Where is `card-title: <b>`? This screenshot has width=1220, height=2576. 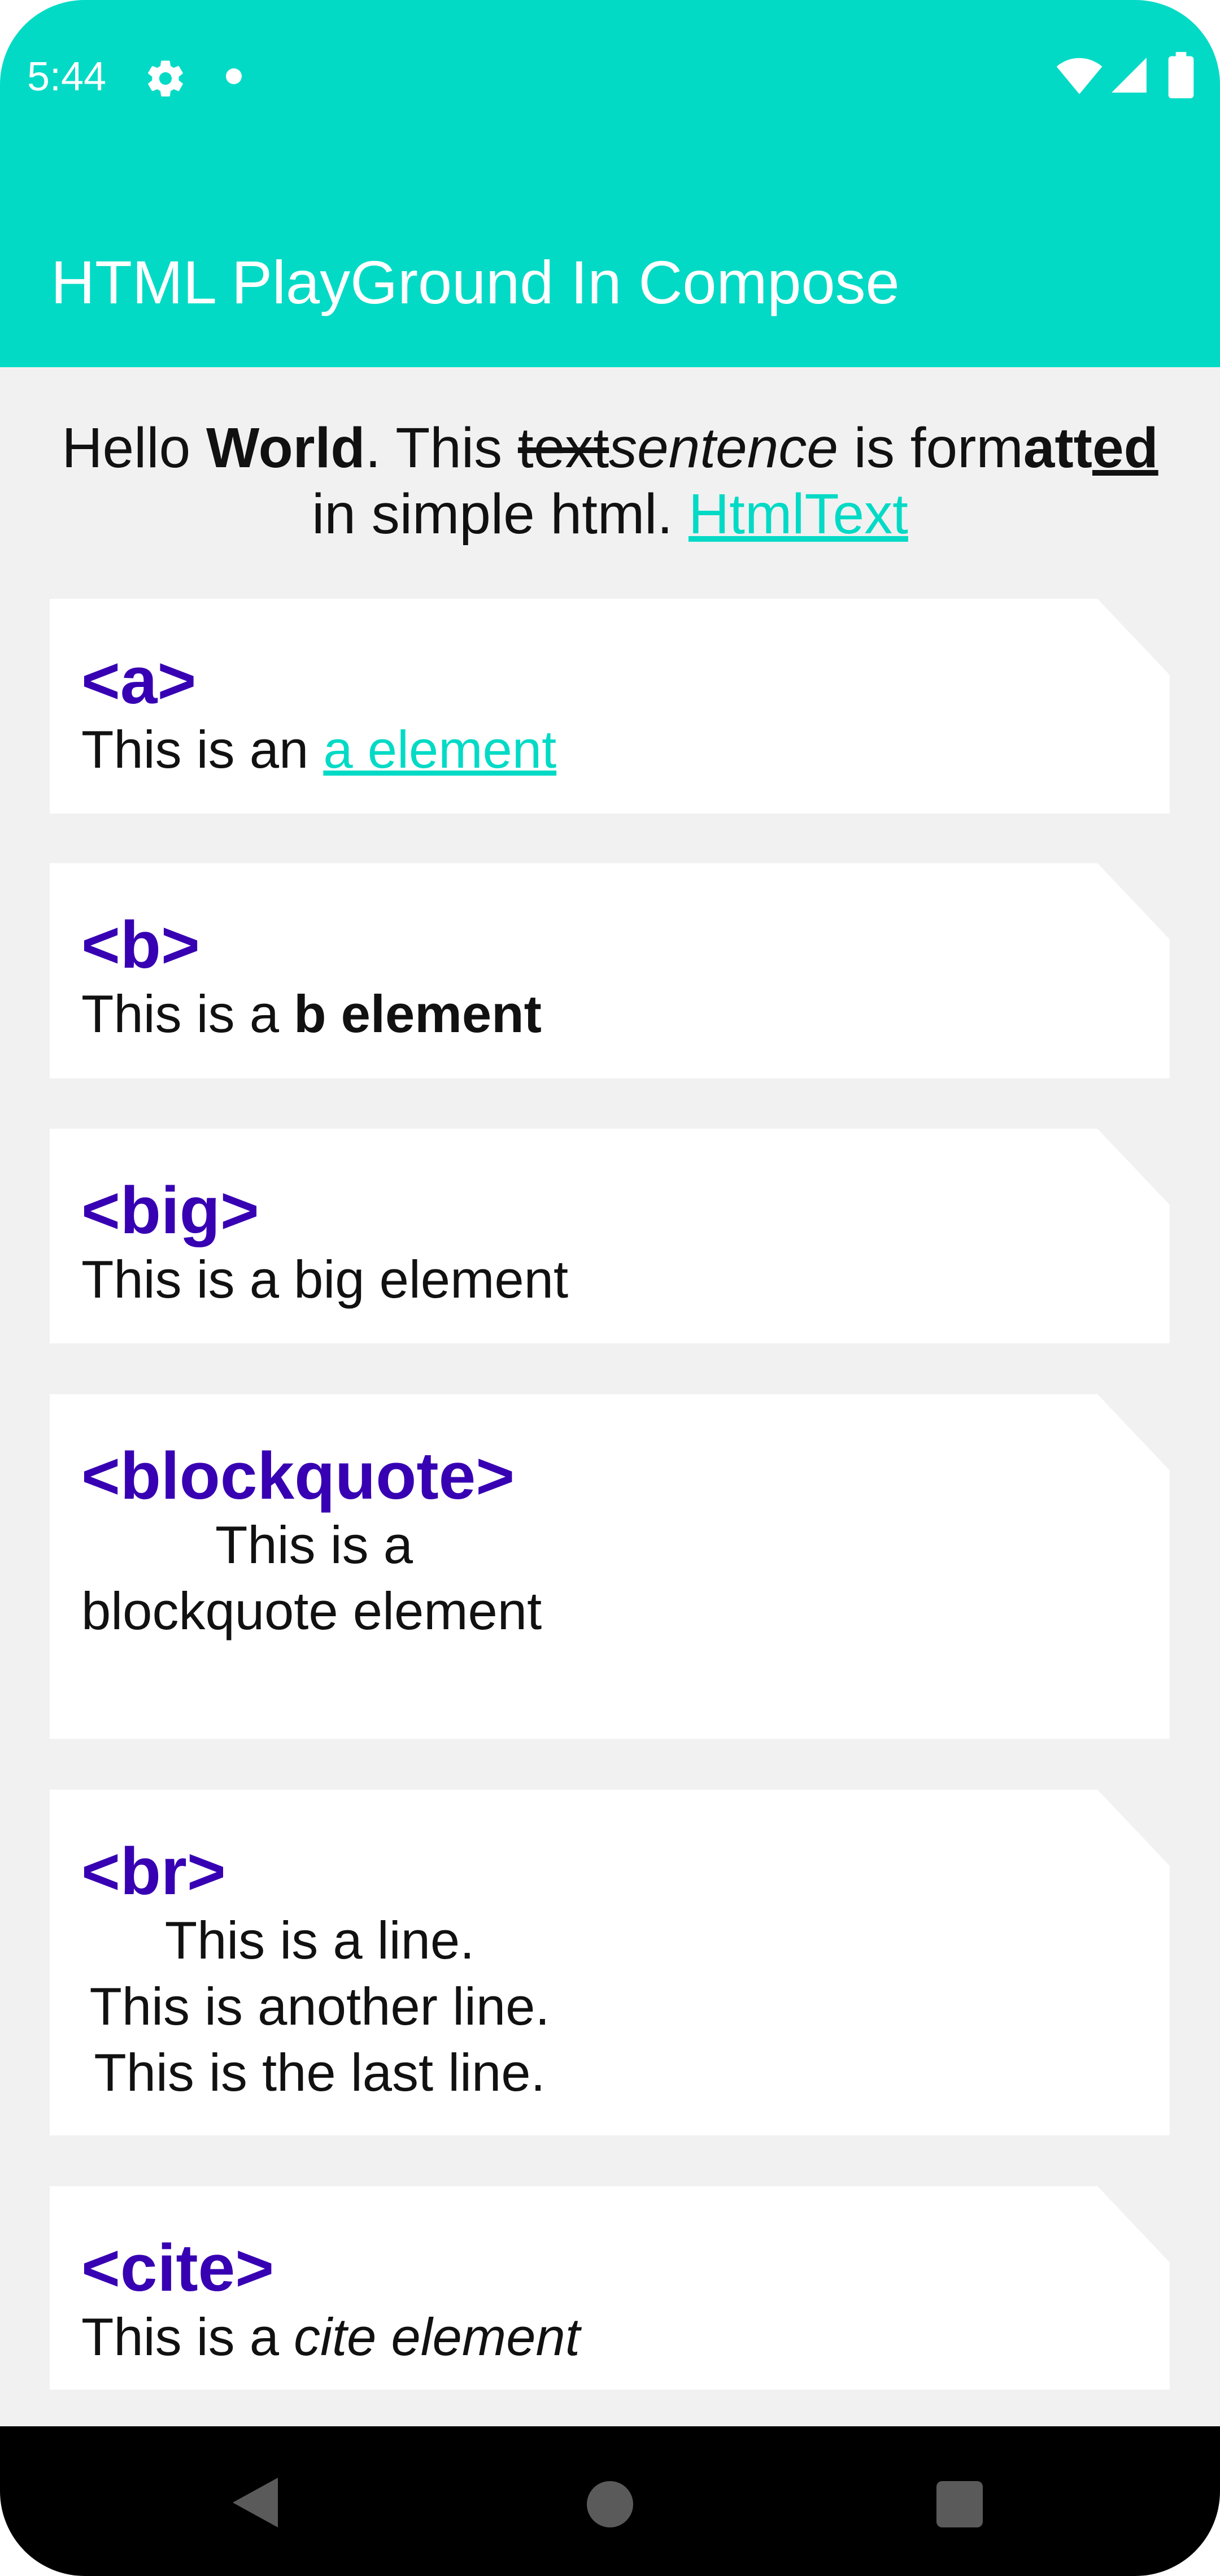 card-title: <b> is located at coordinates (140, 945).